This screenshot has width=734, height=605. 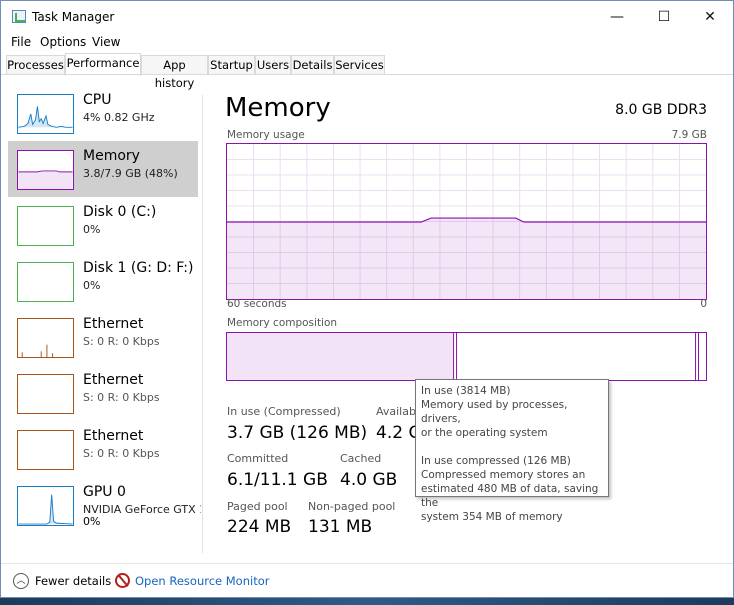 What do you see at coordinates (258, 458) in the screenshot?
I see `committed-label: Committed` at bounding box center [258, 458].